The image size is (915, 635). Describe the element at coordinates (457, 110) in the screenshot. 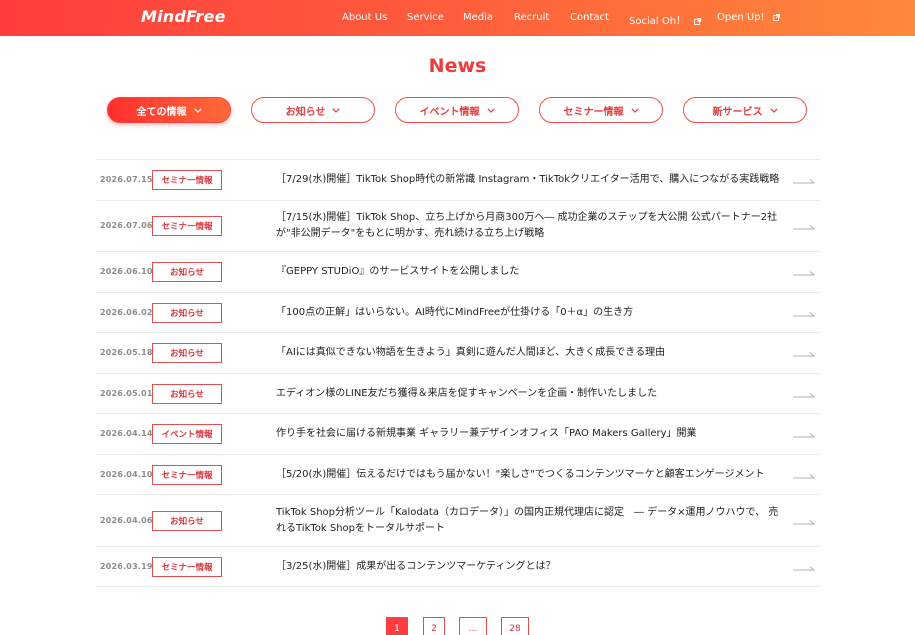

I see `filter-event: イベント情報` at that location.